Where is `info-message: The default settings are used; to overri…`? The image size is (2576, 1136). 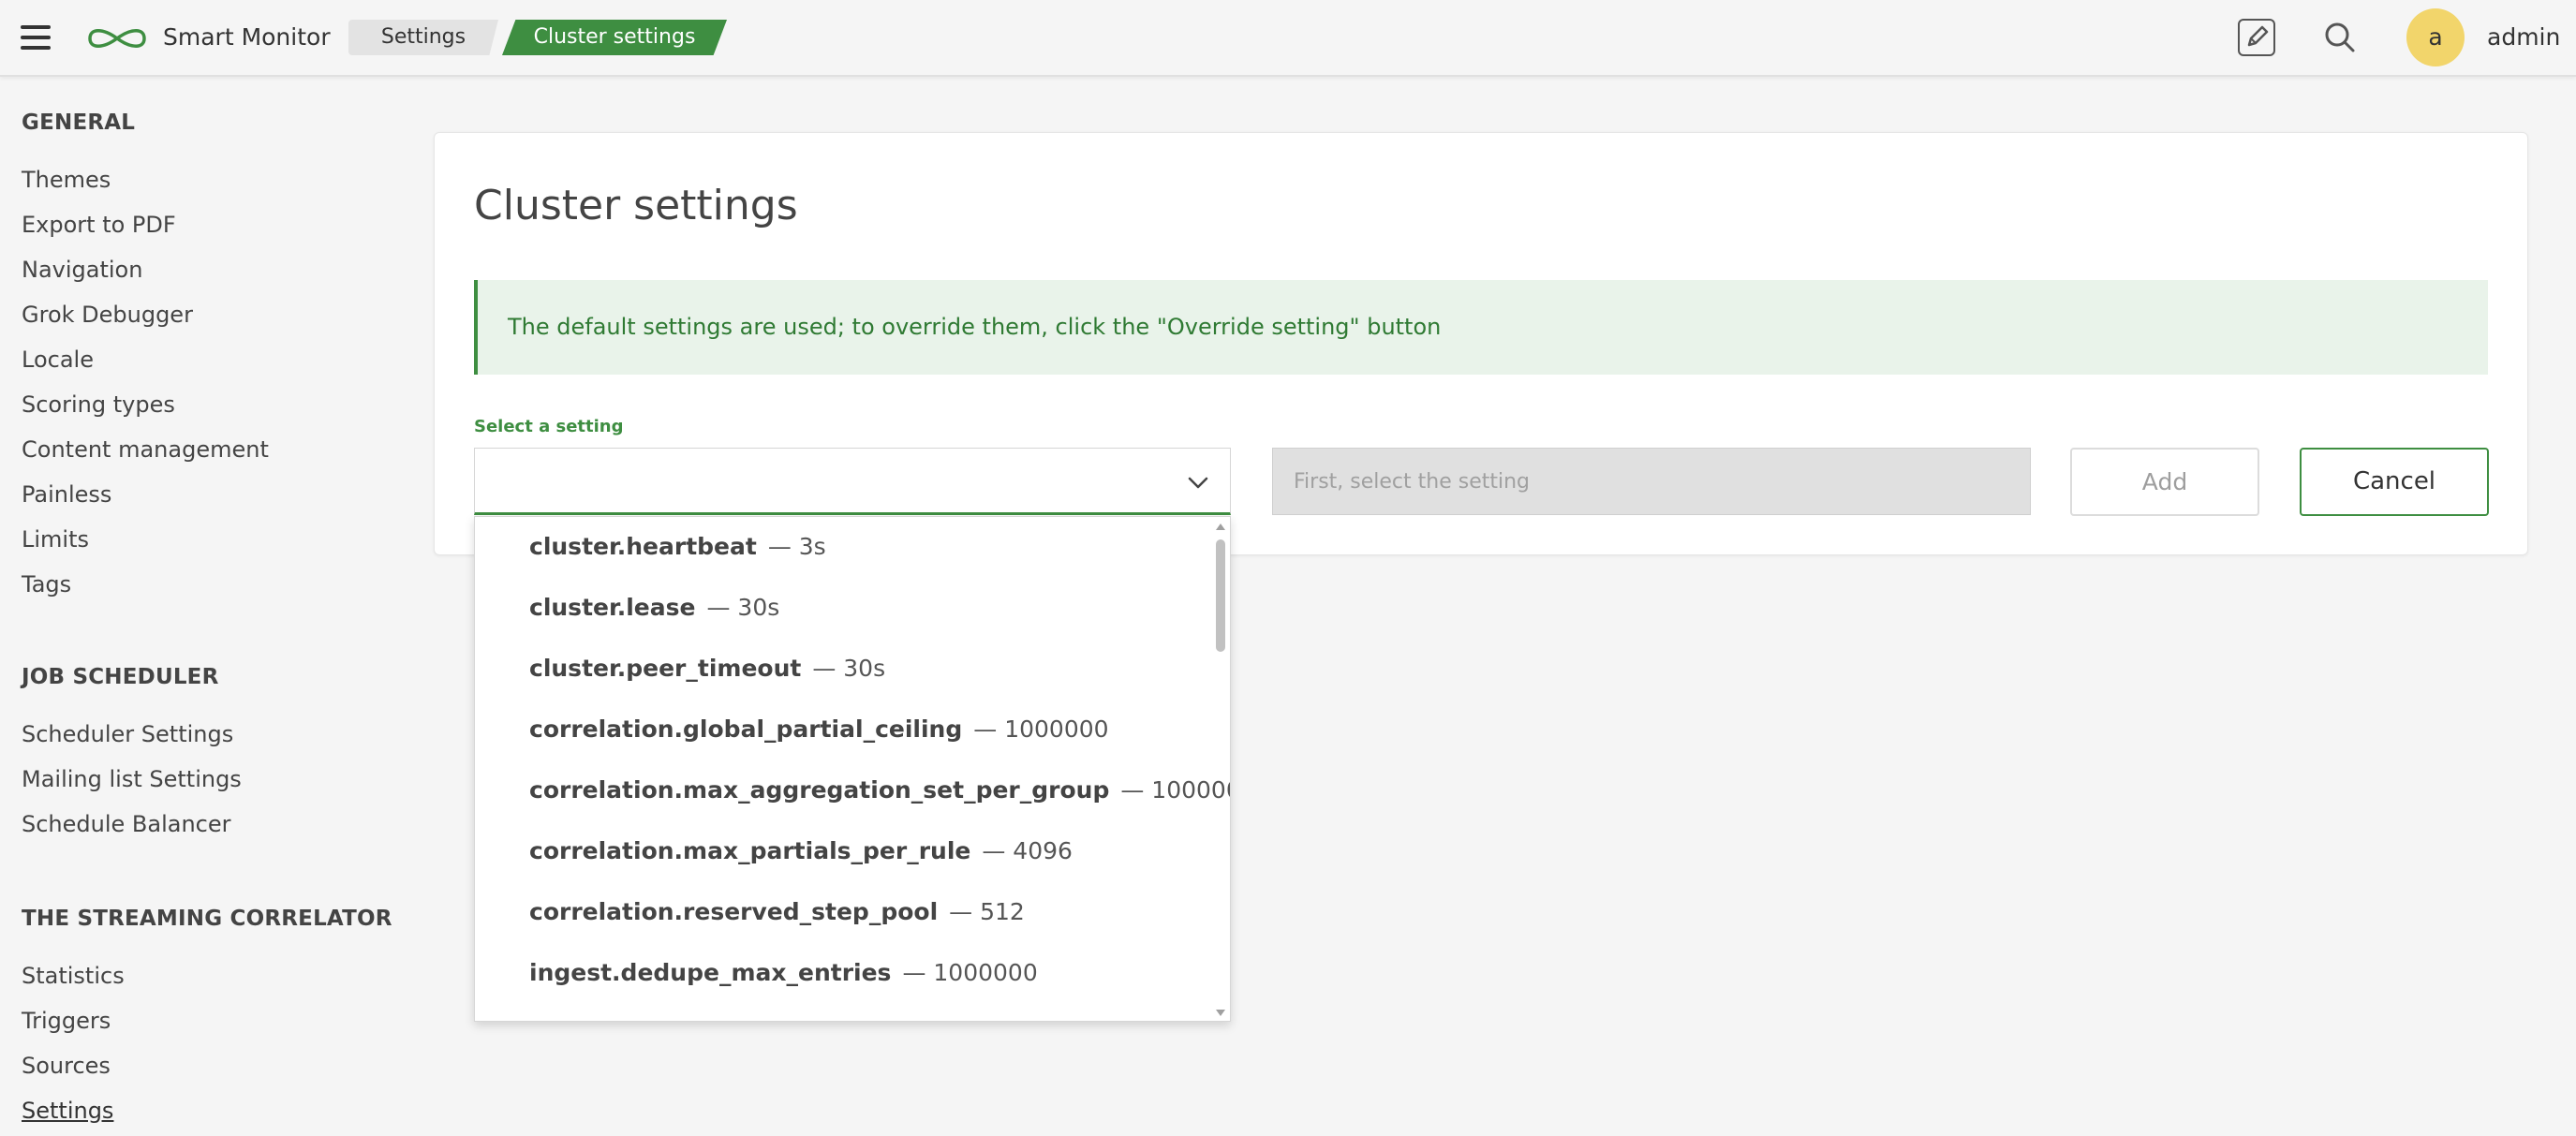
info-message: The default settings are used; to overri… is located at coordinates (975, 327).